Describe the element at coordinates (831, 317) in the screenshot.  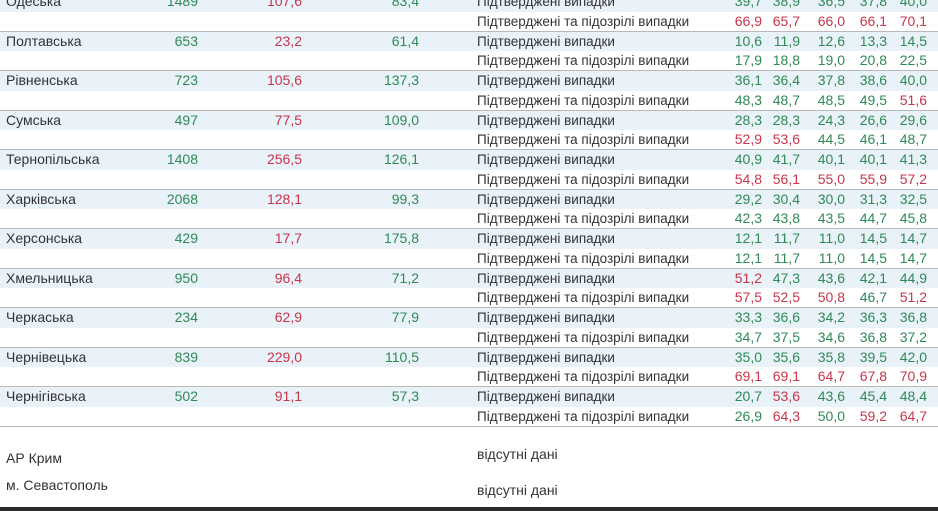
I see `trend-value: 34,2` at that location.